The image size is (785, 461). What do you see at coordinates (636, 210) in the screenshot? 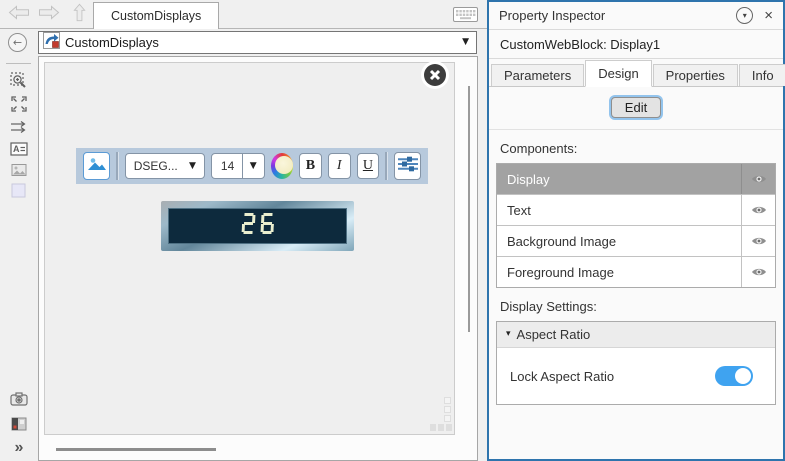
I see `component-row-text: Text` at bounding box center [636, 210].